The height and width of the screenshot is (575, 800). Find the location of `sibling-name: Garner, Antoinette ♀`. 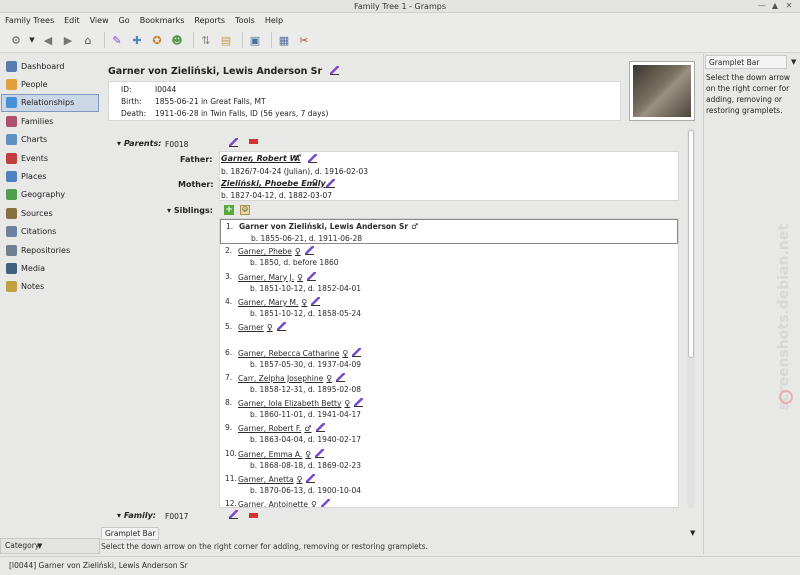

sibling-name: Garner, Antoinette ♀ is located at coordinates (284, 503).